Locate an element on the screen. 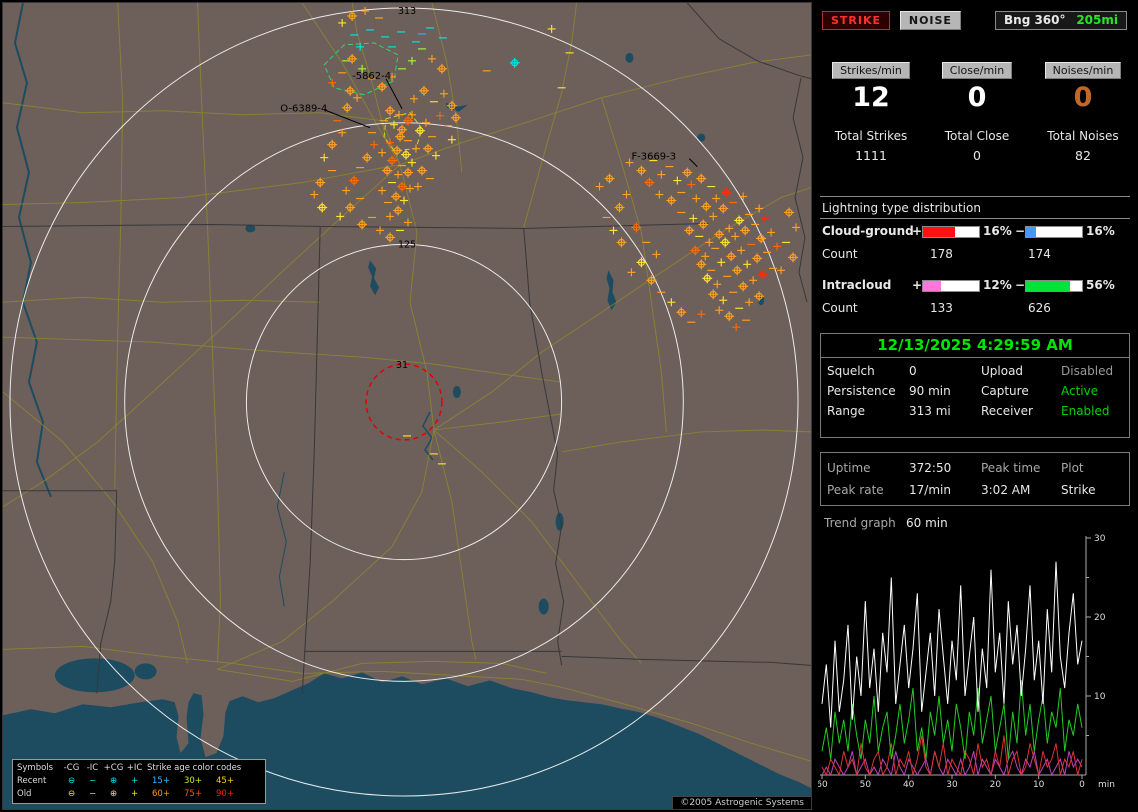  legend-recent-row: Recent ⊖ − ⊕ + 15+ 30+ 45+ is located at coordinates (139, 781).